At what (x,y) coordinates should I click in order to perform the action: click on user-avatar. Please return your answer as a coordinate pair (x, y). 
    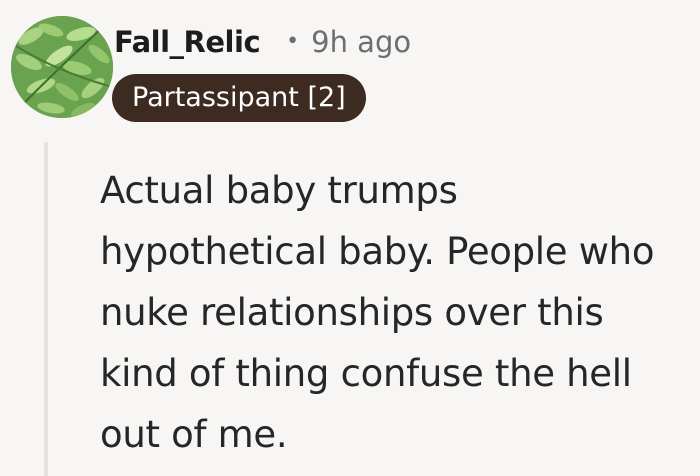
    Looking at the image, I should click on (62, 67).